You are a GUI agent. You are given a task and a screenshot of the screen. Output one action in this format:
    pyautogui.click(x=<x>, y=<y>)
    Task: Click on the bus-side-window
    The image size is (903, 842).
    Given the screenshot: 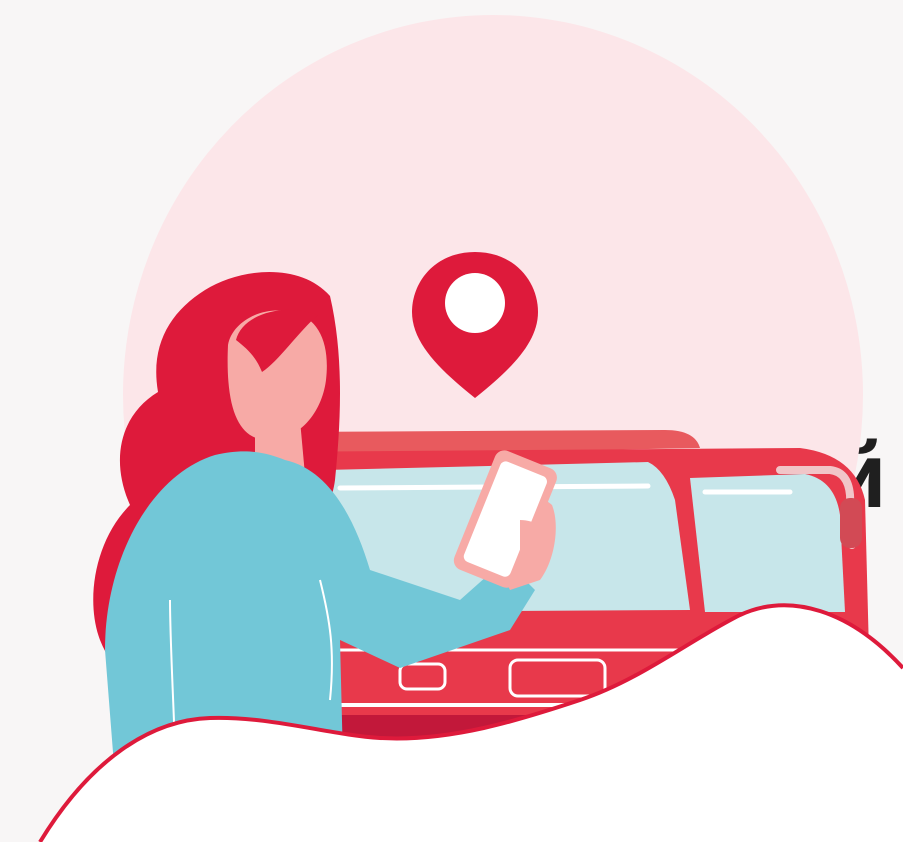 What is the action you would take?
    pyautogui.click(x=767, y=543)
    